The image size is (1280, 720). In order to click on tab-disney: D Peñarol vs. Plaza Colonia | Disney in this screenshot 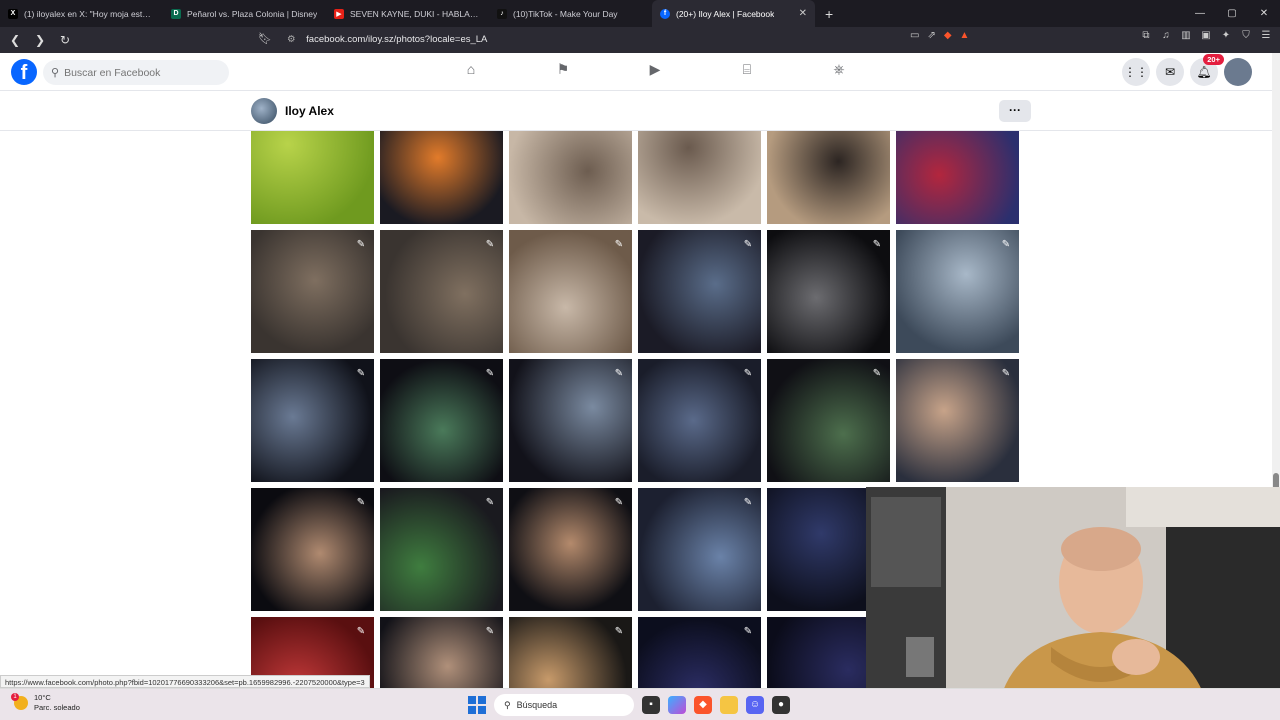, I will do `click(244, 13)`.